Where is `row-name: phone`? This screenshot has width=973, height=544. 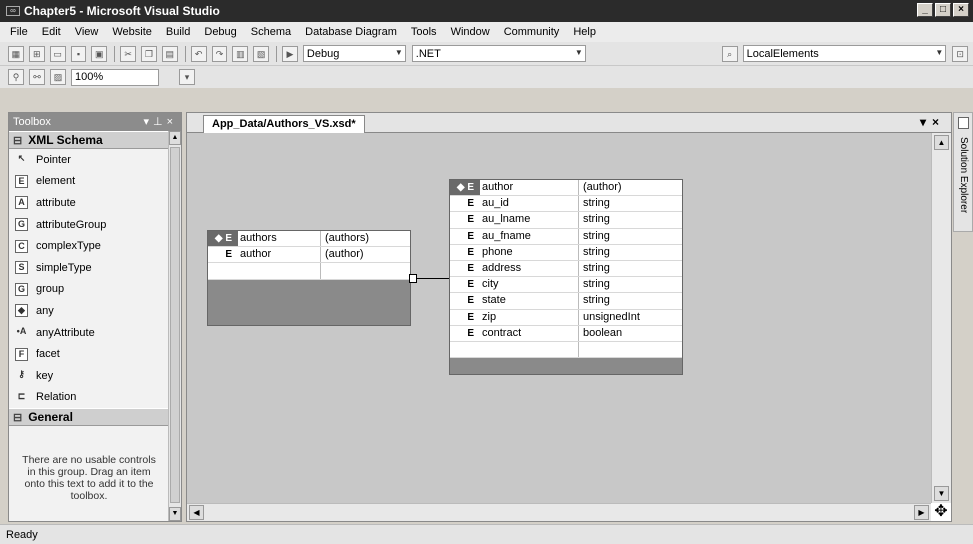
row-name: phone is located at coordinates (529, 252).